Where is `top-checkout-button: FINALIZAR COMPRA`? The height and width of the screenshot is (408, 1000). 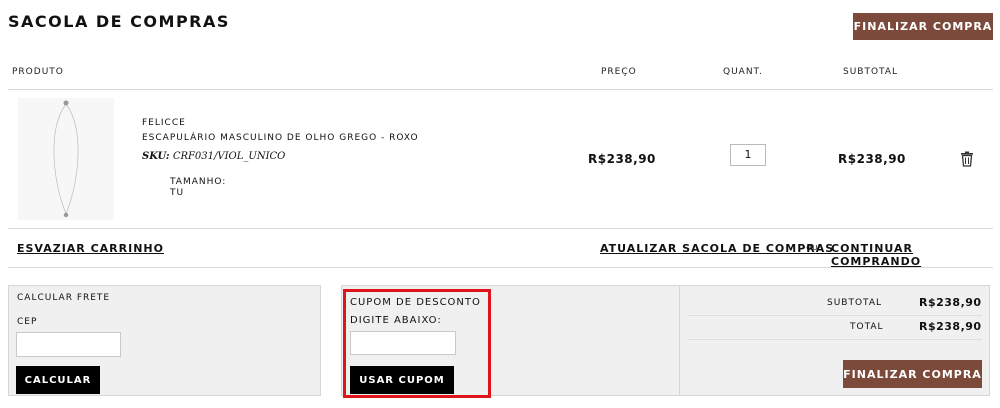 top-checkout-button: FINALIZAR COMPRA is located at coordinates (923, 26).